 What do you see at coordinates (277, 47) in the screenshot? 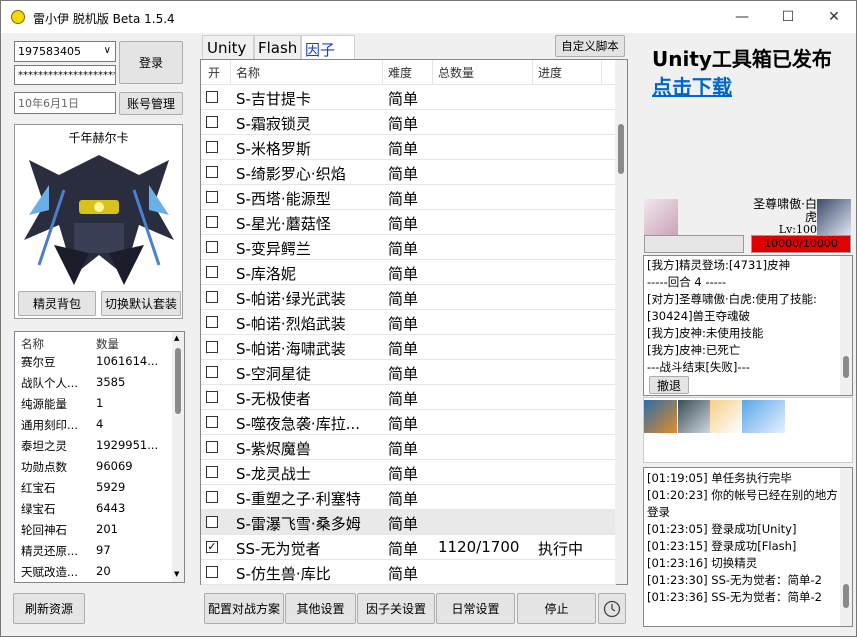
I see `tab-flash: Flash` at bounding box center [277, 47].